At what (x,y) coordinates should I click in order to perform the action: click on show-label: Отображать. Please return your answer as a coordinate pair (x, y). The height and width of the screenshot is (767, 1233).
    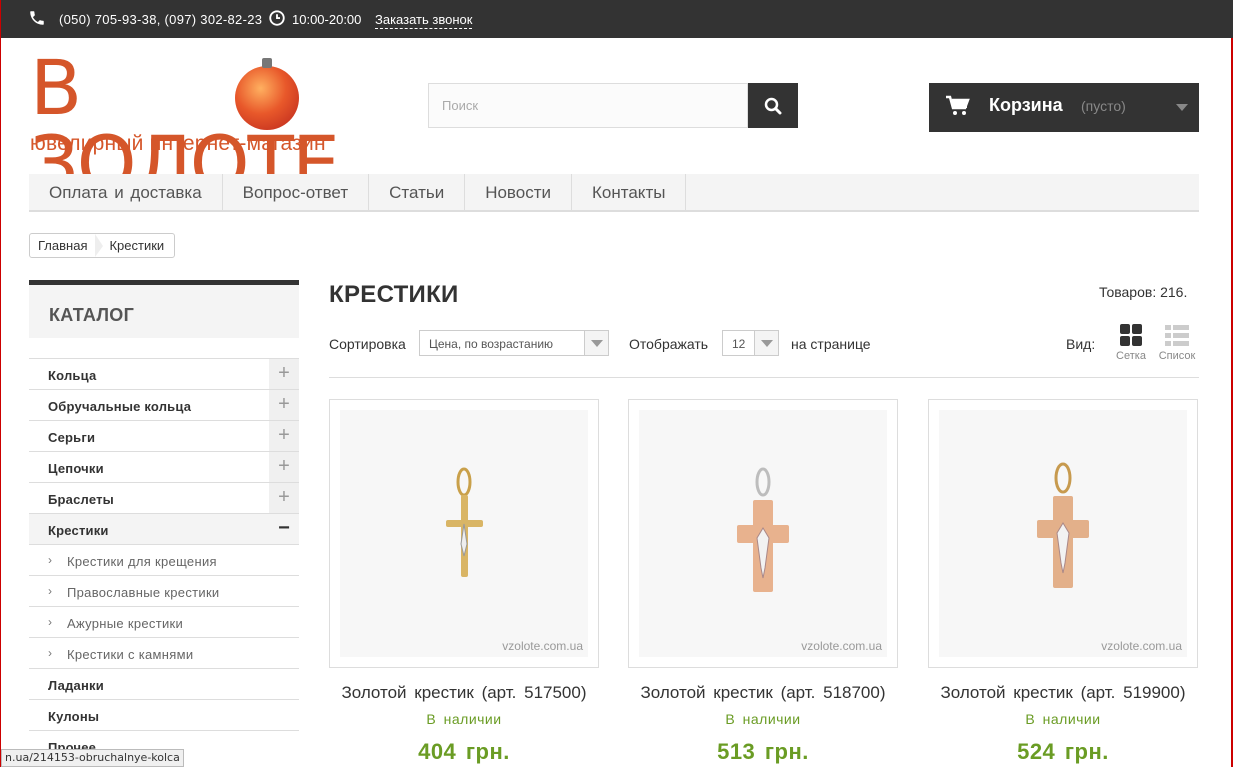
    Looking at the image, I should click on (669, 344).